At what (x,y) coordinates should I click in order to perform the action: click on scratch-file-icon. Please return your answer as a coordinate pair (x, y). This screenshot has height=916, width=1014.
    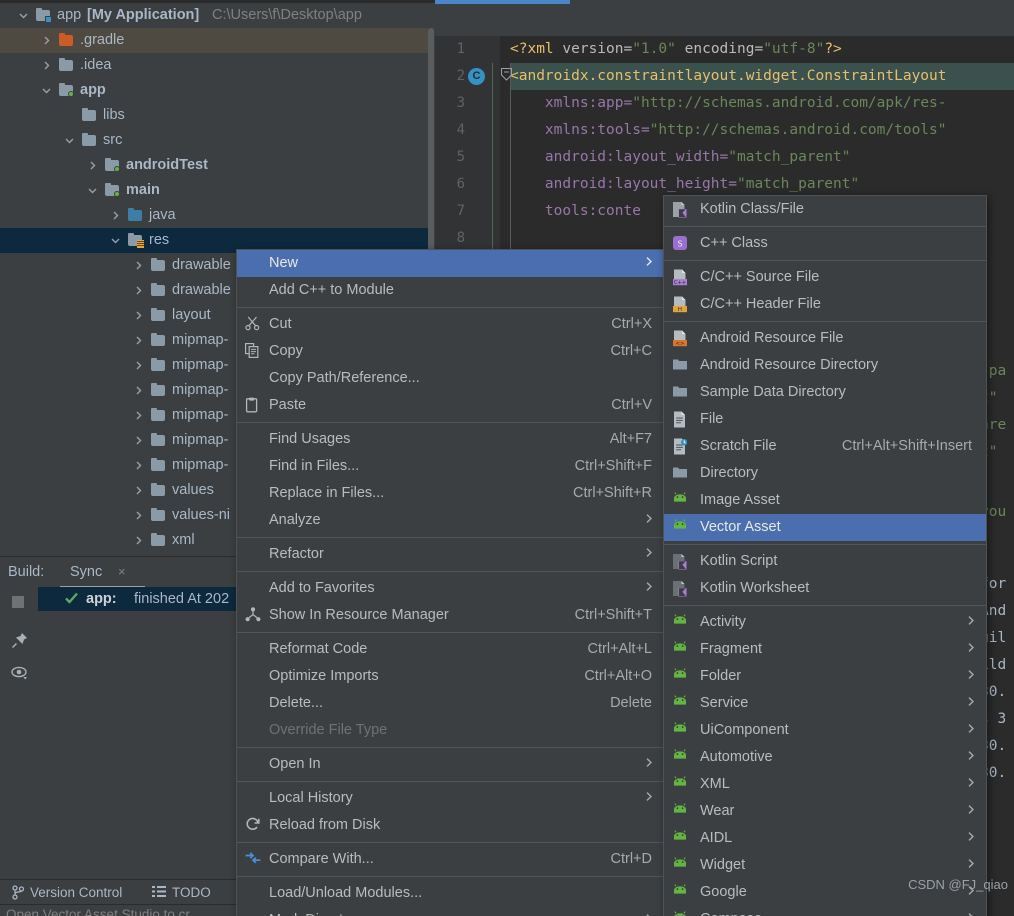
    Looking at the image, I should click on (681, 446).